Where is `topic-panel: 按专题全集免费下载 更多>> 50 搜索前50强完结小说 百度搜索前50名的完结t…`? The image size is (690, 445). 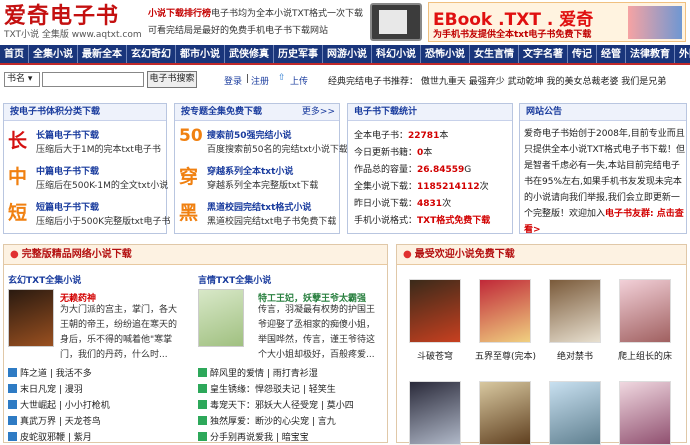
topic-panel: 按专题全集免费下载 更多>> 50 搜索前50强完结小说 百度搜索前50名的完结t… is located at coordinates (261, 168).